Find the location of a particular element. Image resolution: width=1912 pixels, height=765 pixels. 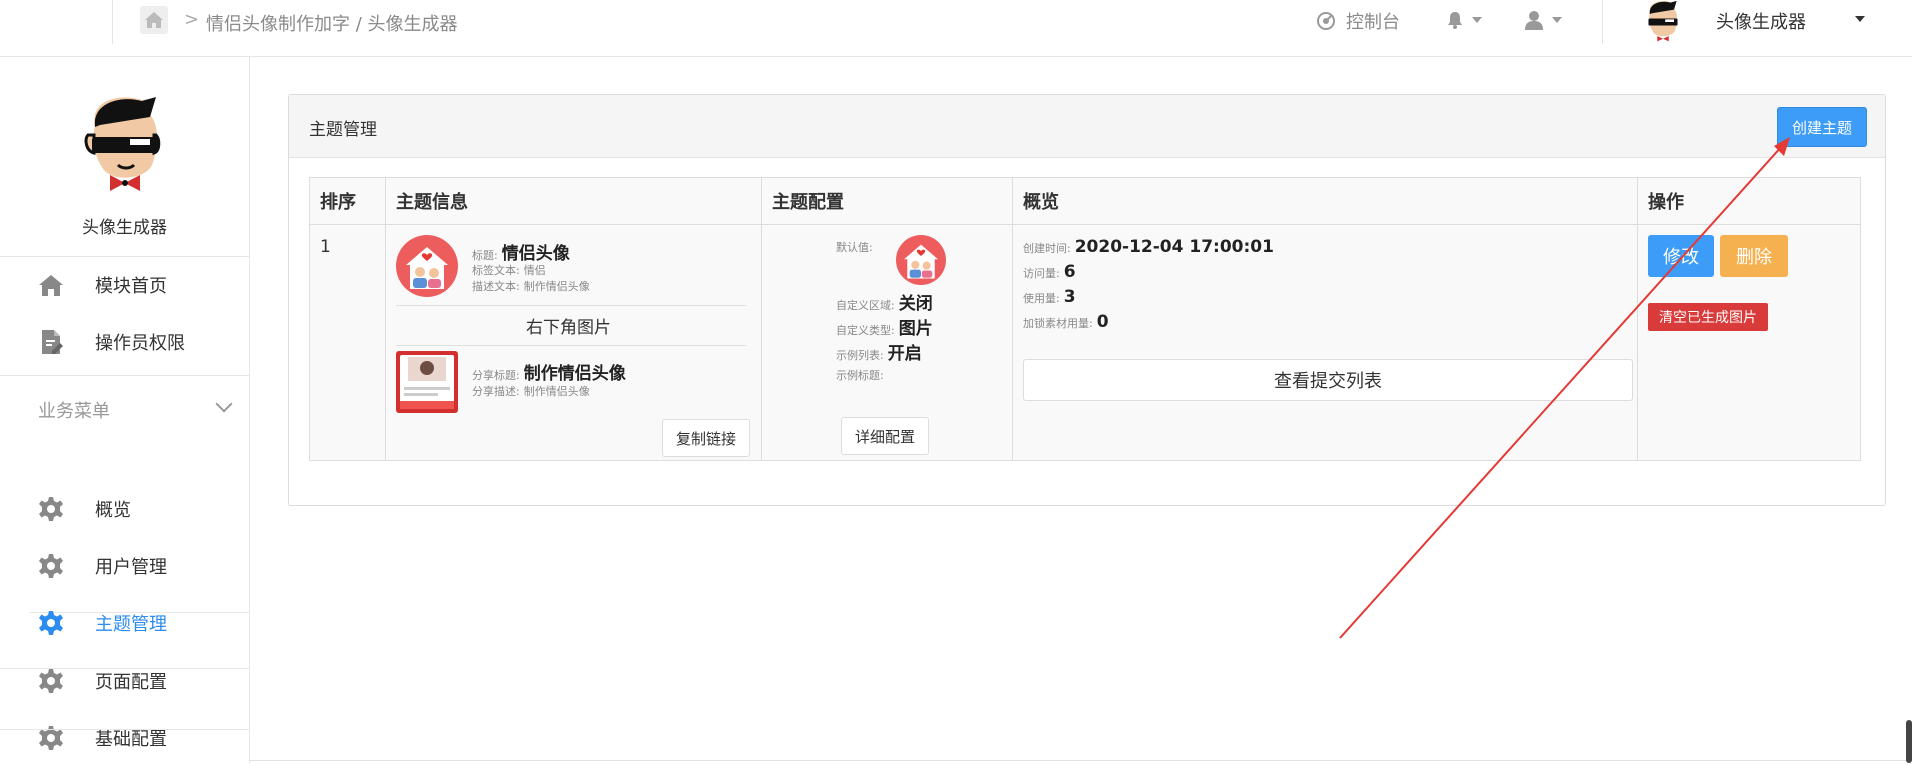

order-cell: 1 is located at coordinates (347, 342).